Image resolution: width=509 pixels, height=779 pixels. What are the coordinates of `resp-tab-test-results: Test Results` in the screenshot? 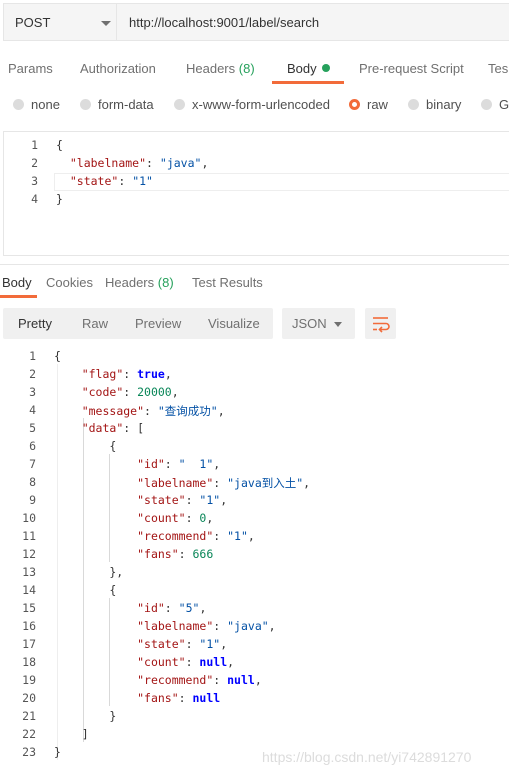 It's located at (227, 282).